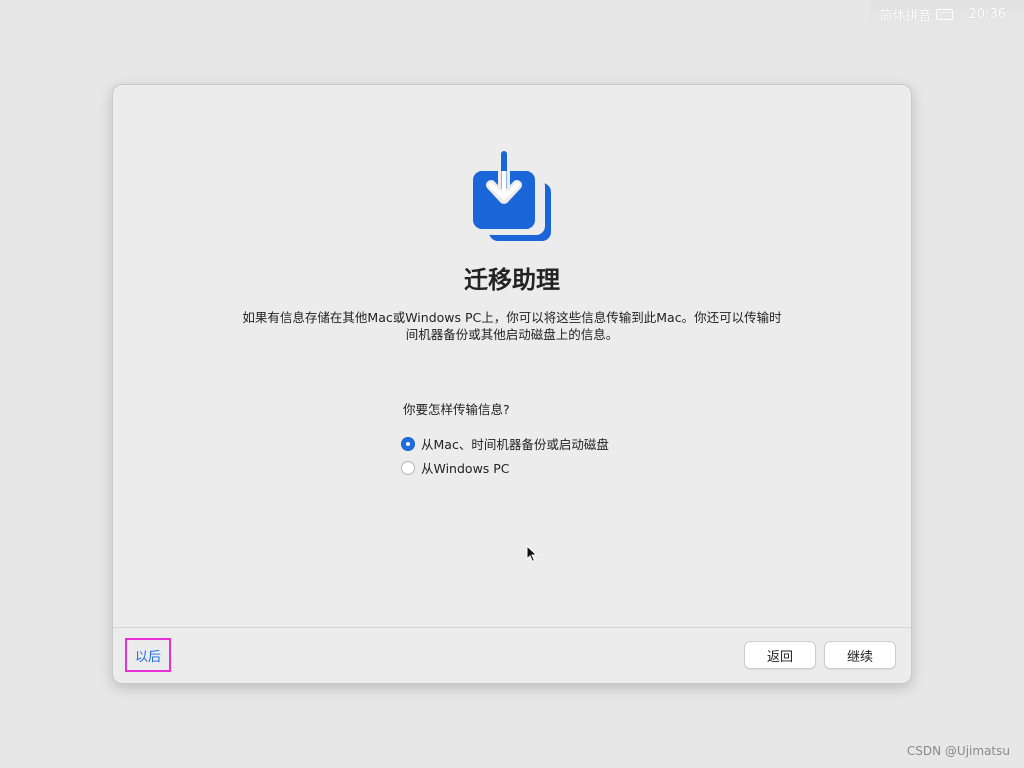 Image resolution: width=1024 pixels, height=768 pixels. I want to click on clock: 20:36, so click(987, 14).